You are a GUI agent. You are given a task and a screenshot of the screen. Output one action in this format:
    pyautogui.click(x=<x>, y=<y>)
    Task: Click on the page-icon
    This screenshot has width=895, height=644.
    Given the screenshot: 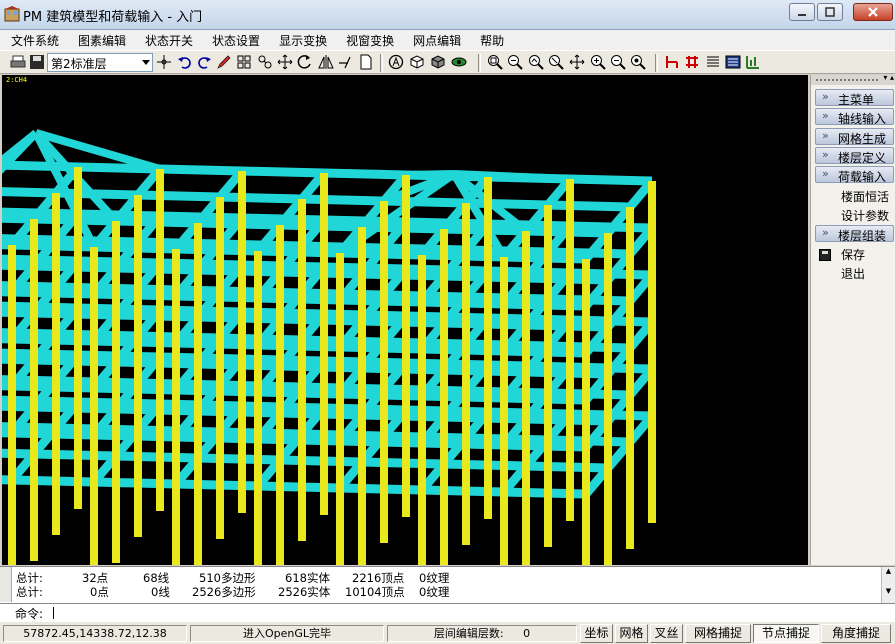 What is the action you would take?
    pyautogui.click(x=366, y=62)
    